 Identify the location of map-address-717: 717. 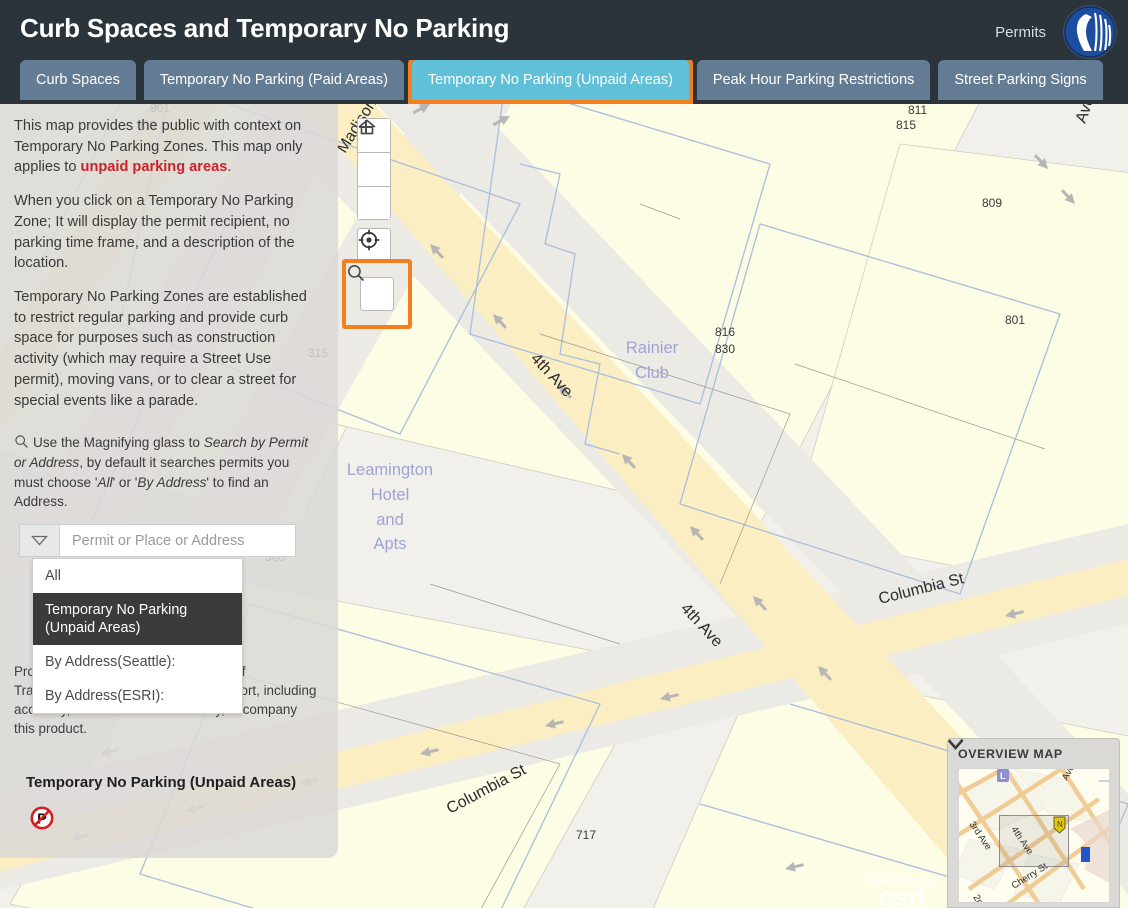
(586, 835).